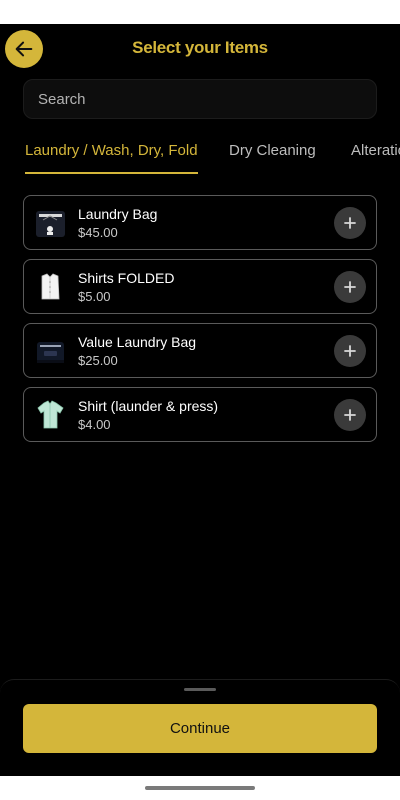 The width and height of the screenshot is (400, 800). Describe the element at coordinates (50, 352) in the screenshot. I see `value-bag-icon` at that location.